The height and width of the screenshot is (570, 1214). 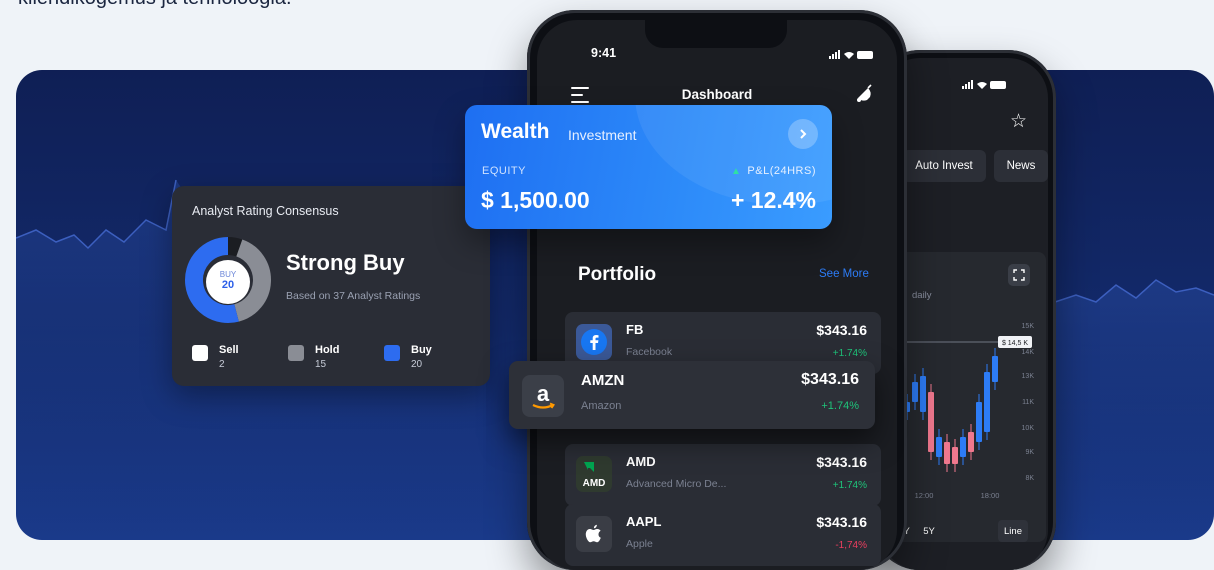 What do you see at coordinates (851, 545) in the screenshot?
I see `stock-change: -1,74%` at bounding box center [851, 545].